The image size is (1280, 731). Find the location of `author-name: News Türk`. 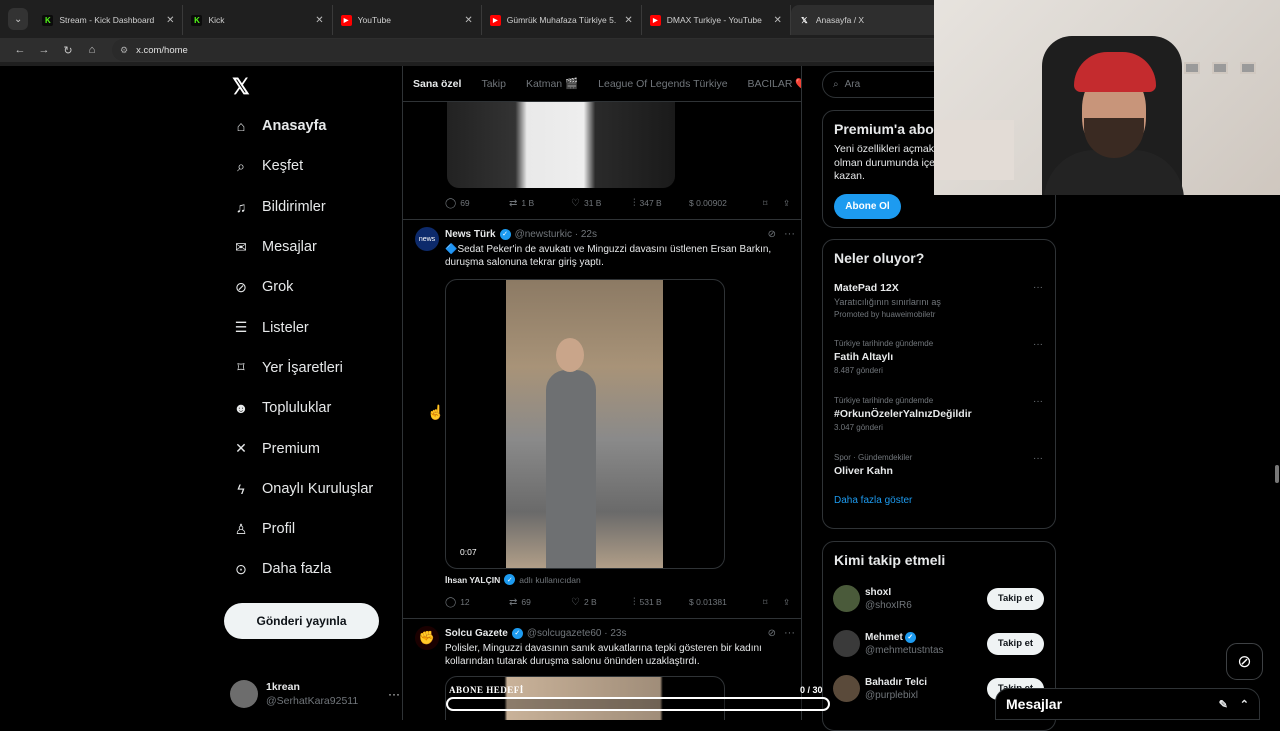

author-name: News Türk is located at coordinates (470, 234).